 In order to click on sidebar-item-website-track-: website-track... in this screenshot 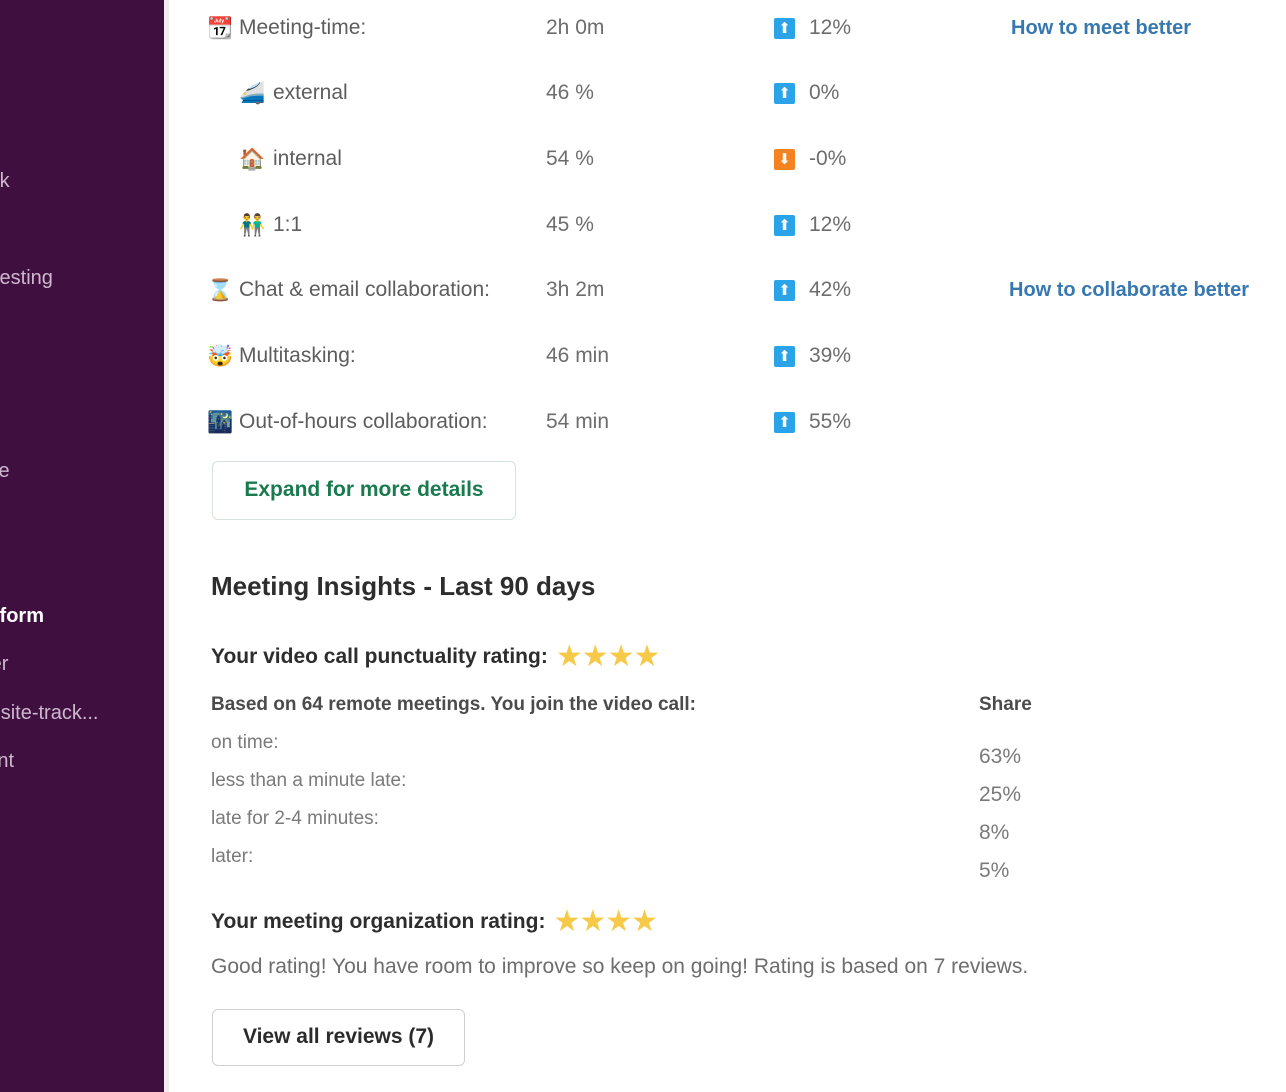, I will do `click(82, 713)`.